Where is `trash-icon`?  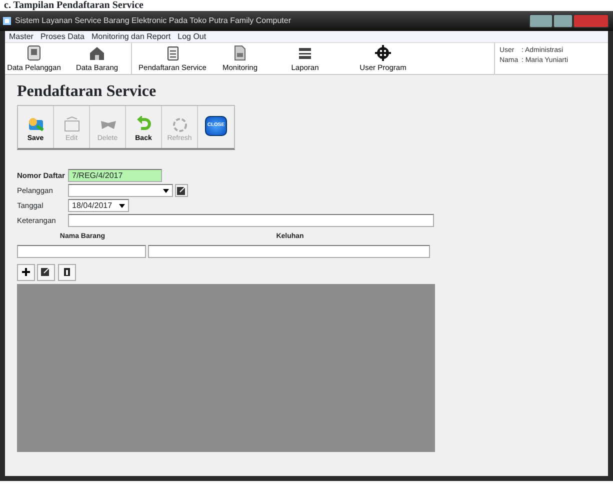
trash-icon is located at coordinates (67, 272).